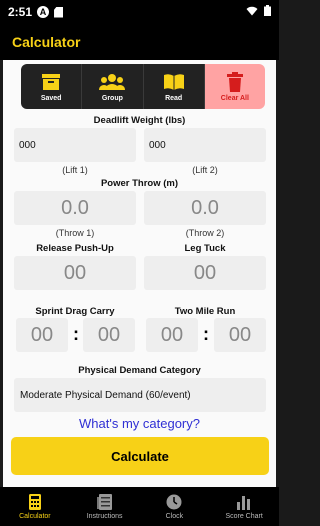 The width and height of the screenshot is (320, 526). What do you see at coordinates (75, 273) in the screenshot?
I see `pushup-input: 00` at bounding box center [75, 273].